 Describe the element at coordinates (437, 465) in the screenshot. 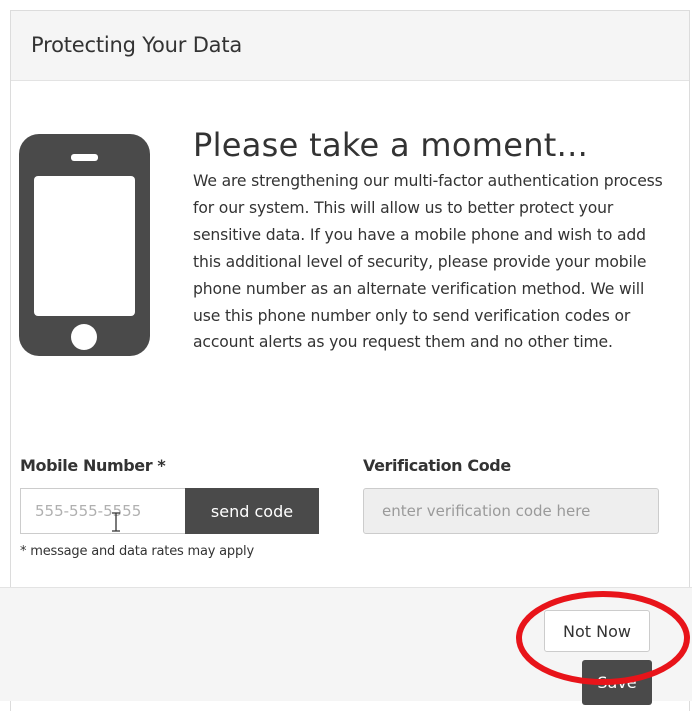

I see `verification-code-label: Verification Code` at that location.